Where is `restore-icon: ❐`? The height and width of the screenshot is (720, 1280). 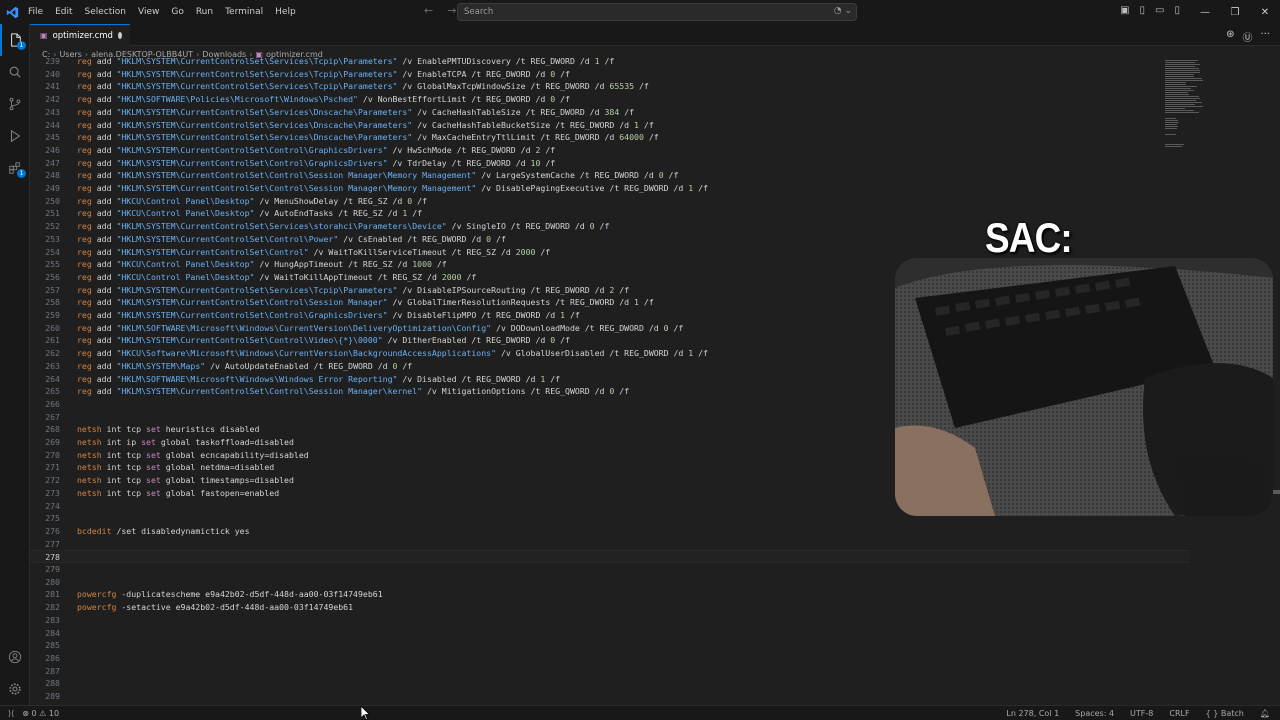 restore-icon: ❐ is located at coordinates (1235, 12).